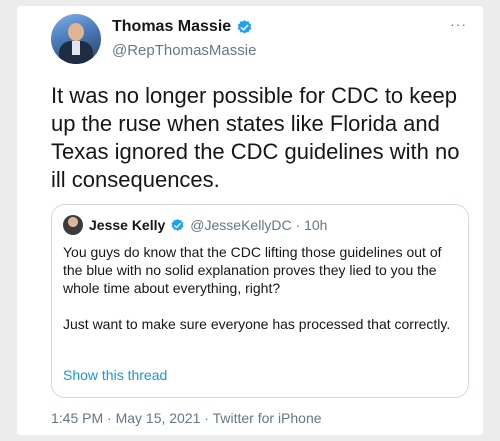  I want to click on author-avatar, so click(76, 39).